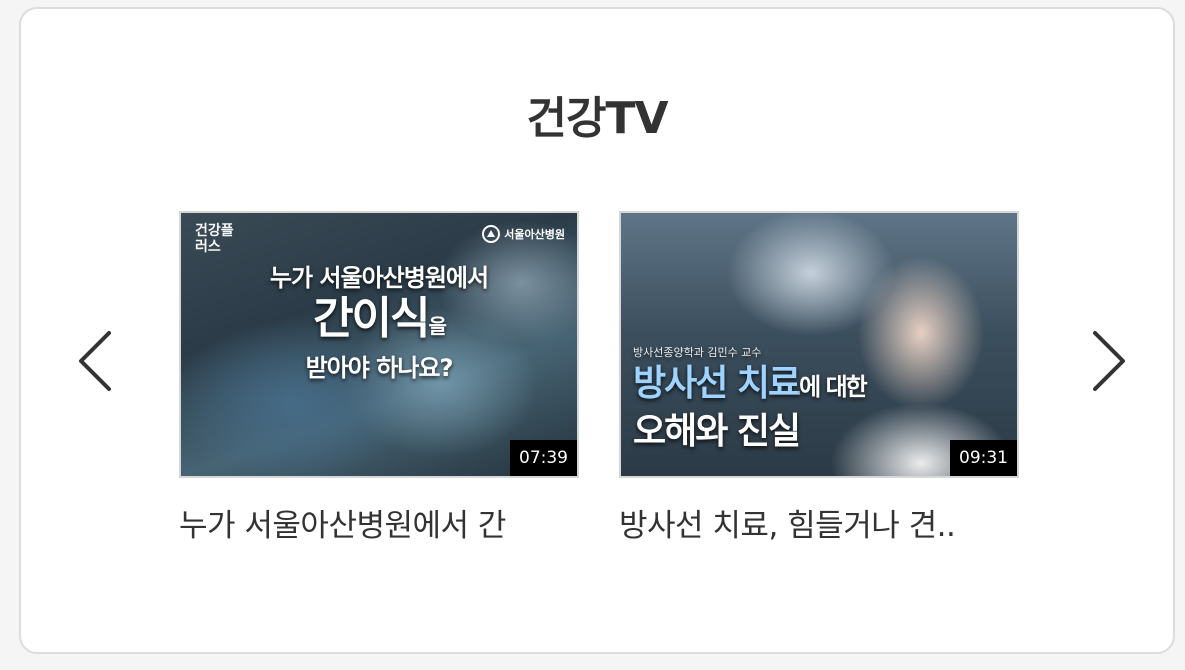 The image size is (1185, 670). What do you see at coordinates (214, 239) in the screenshot?
I see `corner-logo: 건강플러스` at bounding box center [214, 239].